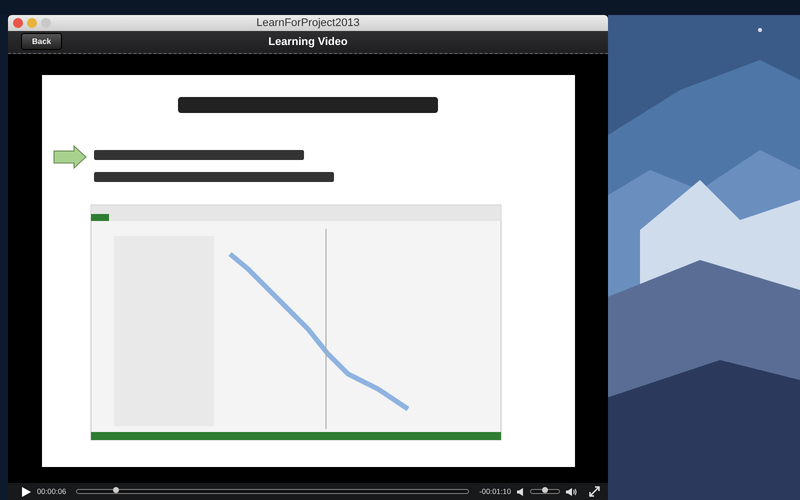  Describe the element at coordinates (594, 491) in the screenshot. I see `fullscreen-icon` at that location.